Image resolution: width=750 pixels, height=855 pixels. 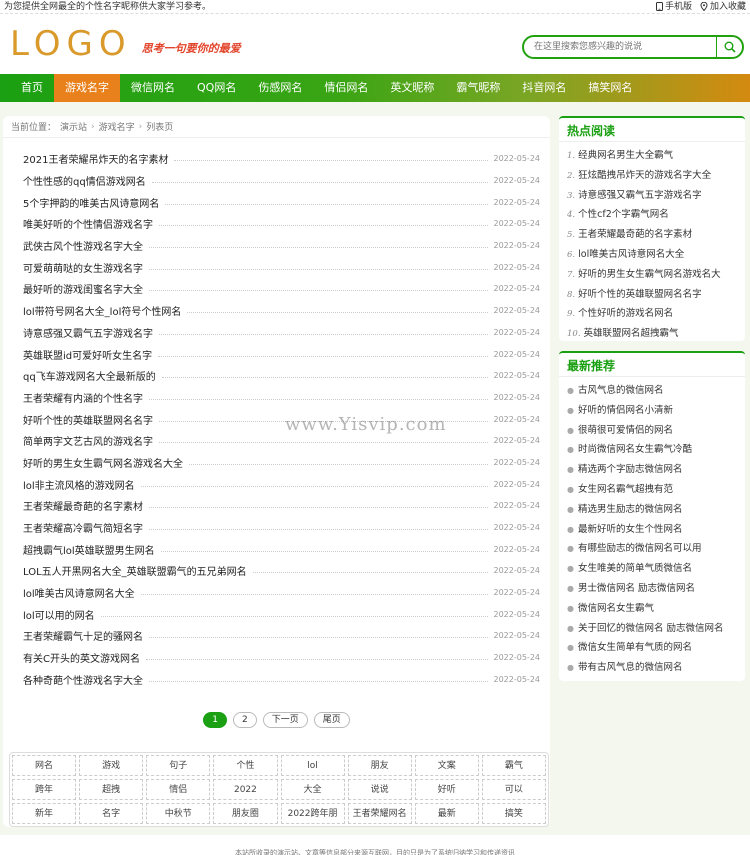 I want to click on nav-item-wechat-names: 微信网名, so click(x=153, y=88).